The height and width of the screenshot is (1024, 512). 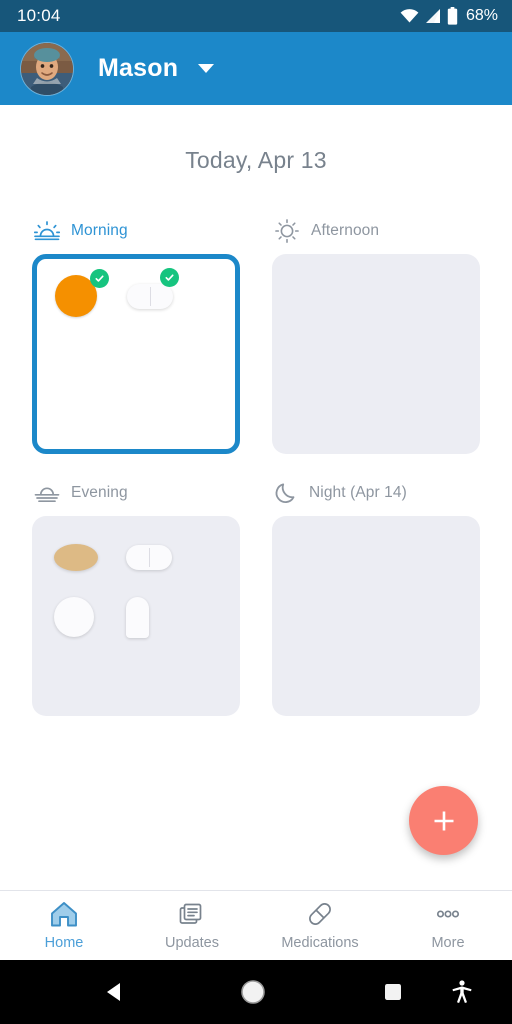 What do you see at coordinates (481, 15) in the screenshot?
I see `battery-percent-label: 68%` at bounding box center [481, 15].